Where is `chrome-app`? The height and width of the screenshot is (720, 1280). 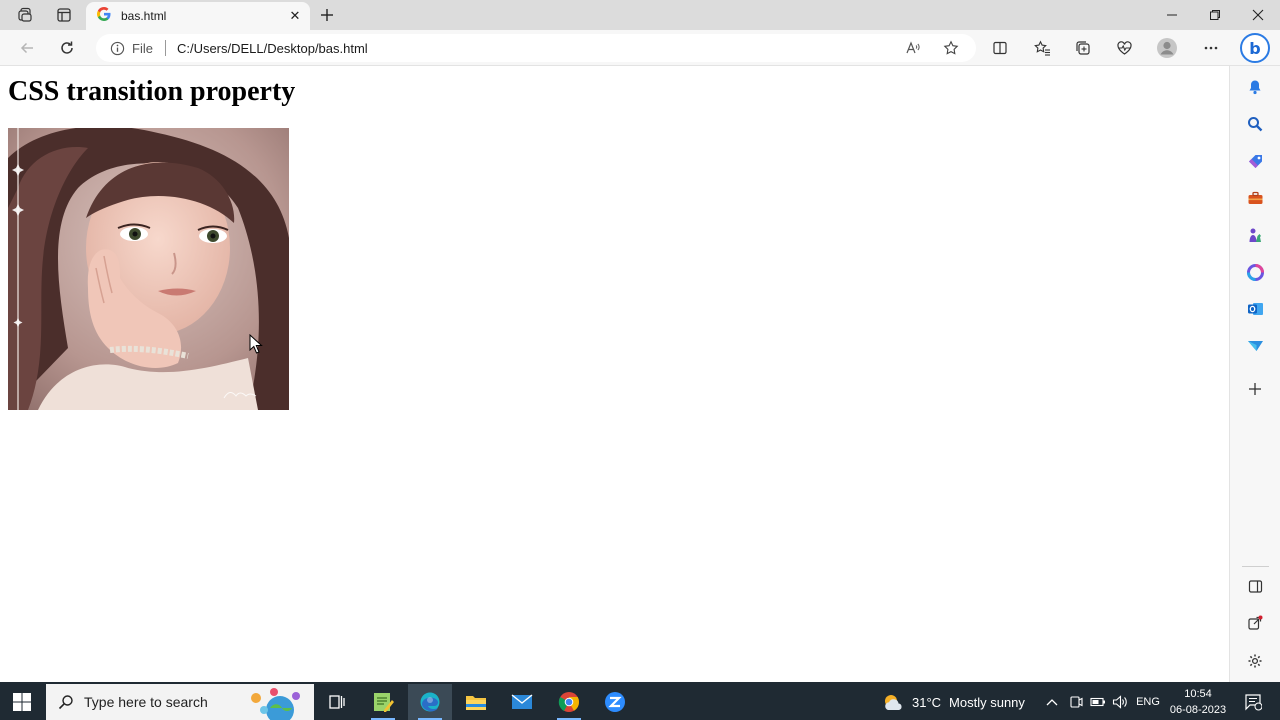
chrome-app is located at coordinates (569, 702).